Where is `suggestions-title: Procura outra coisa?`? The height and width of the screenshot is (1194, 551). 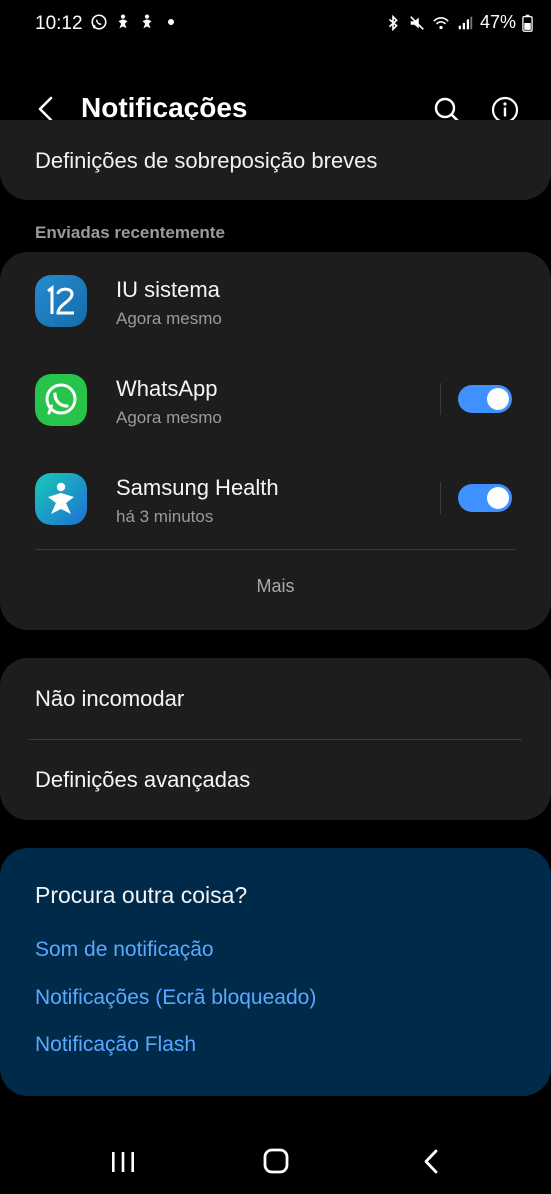 suggestions-title: Procura outra coisa? is located at coordinates (141, 895).